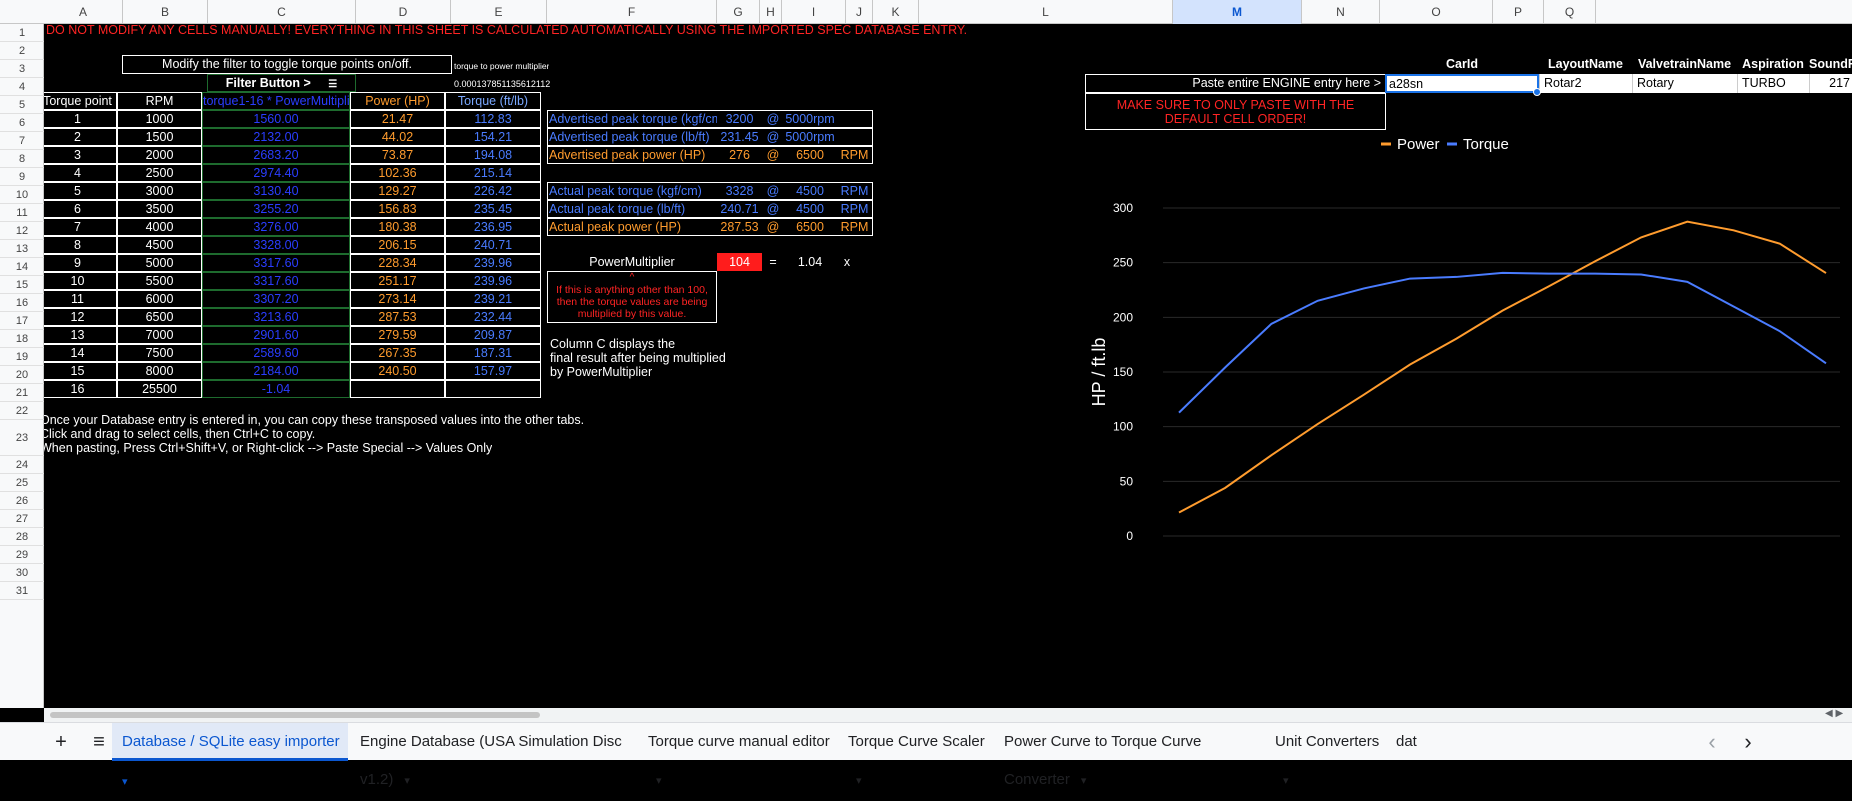 The width and height of the screenshot is (1852, 801). What do you see at coordinates (159, 317) in the screenshot?
I see `table-cell: 6500` at bounding box center [159, 317].